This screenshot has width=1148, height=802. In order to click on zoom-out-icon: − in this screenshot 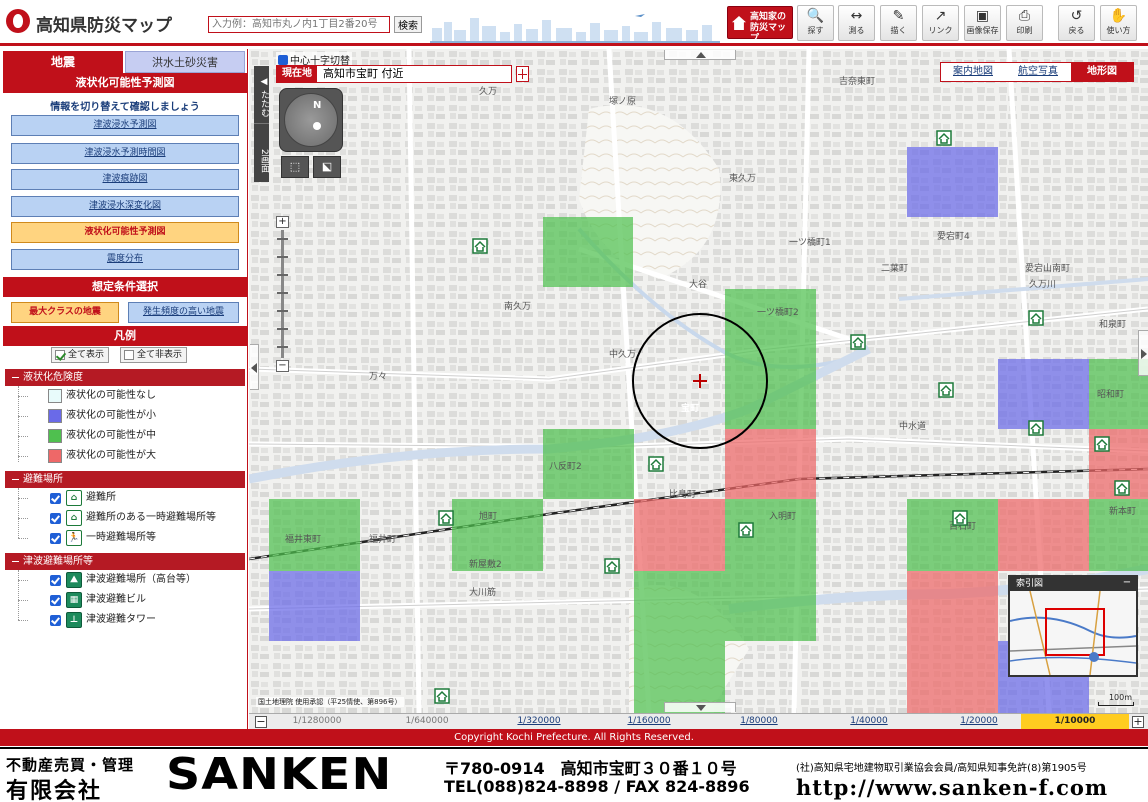, I will do `click(282, 366)`.